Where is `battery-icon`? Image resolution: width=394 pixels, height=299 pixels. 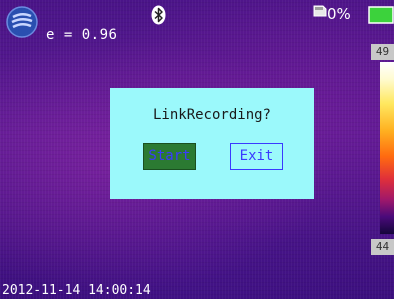
battery-icon is located at coordinates (381, 15).